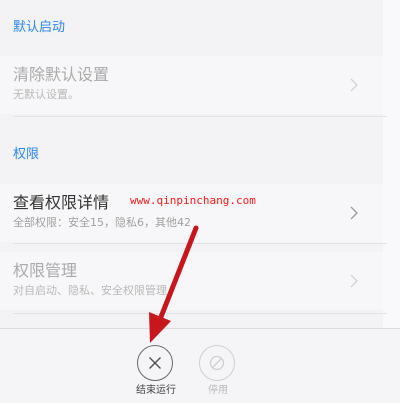  I want to click on view-permission-details-title: 查看权限详情, so click(61, 202).